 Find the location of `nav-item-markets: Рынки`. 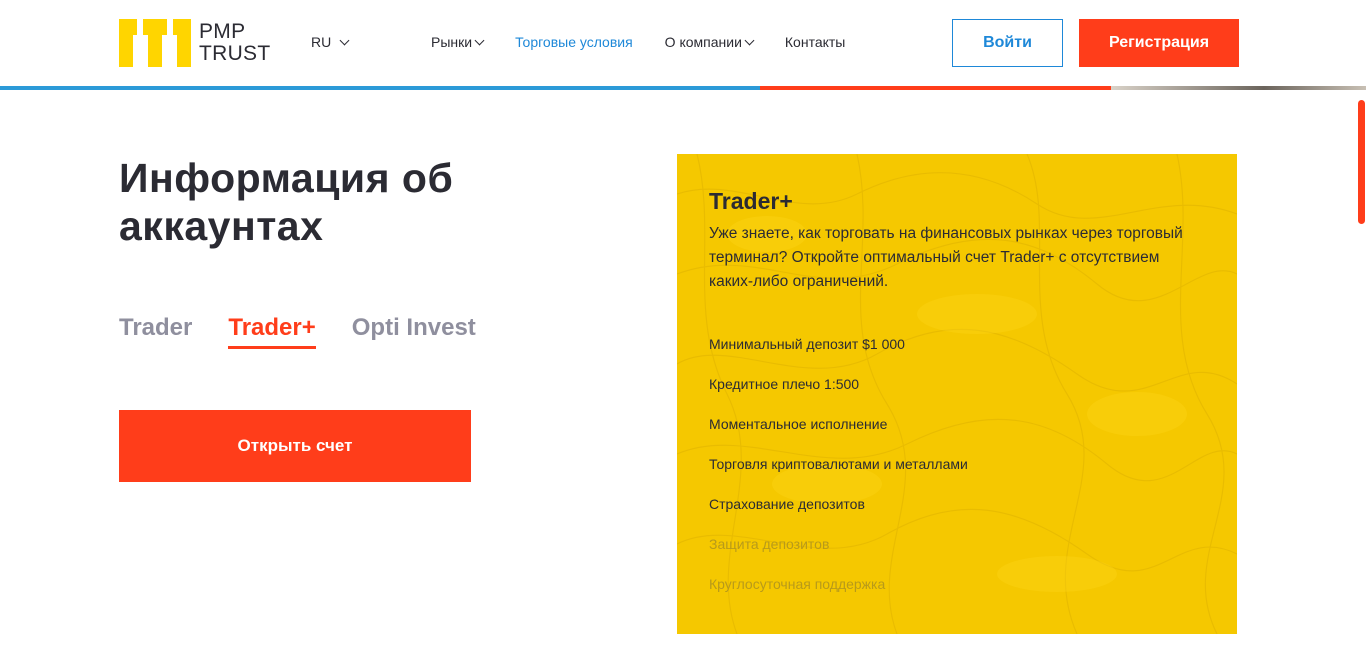

nav-item-markets: Рынки is located at coordinates (458, 42).